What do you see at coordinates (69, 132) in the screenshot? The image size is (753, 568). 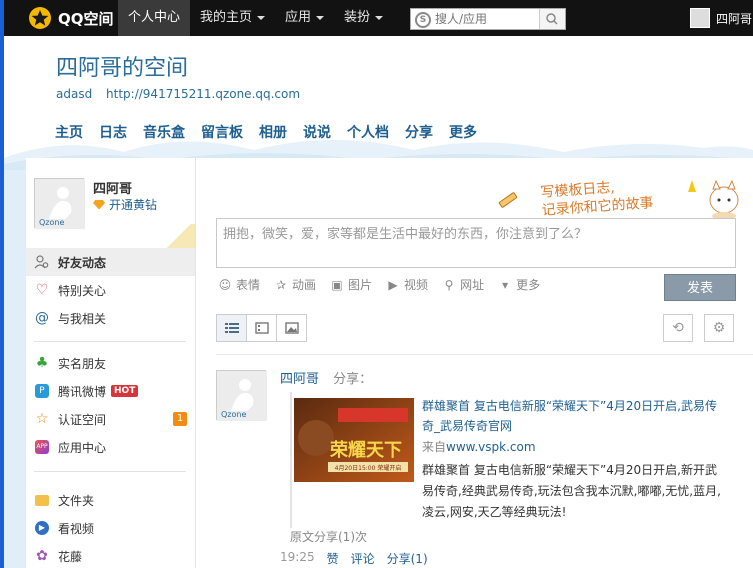 I see `nav-home: 主页` at bounding box center [69, 132].